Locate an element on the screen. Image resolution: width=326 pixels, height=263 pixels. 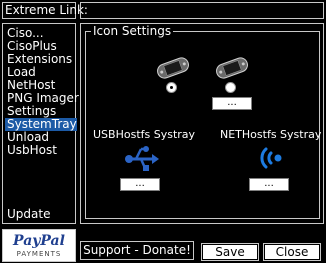
sidebar-item-usbhost: UsbHost is located at coordinates (41, 150).